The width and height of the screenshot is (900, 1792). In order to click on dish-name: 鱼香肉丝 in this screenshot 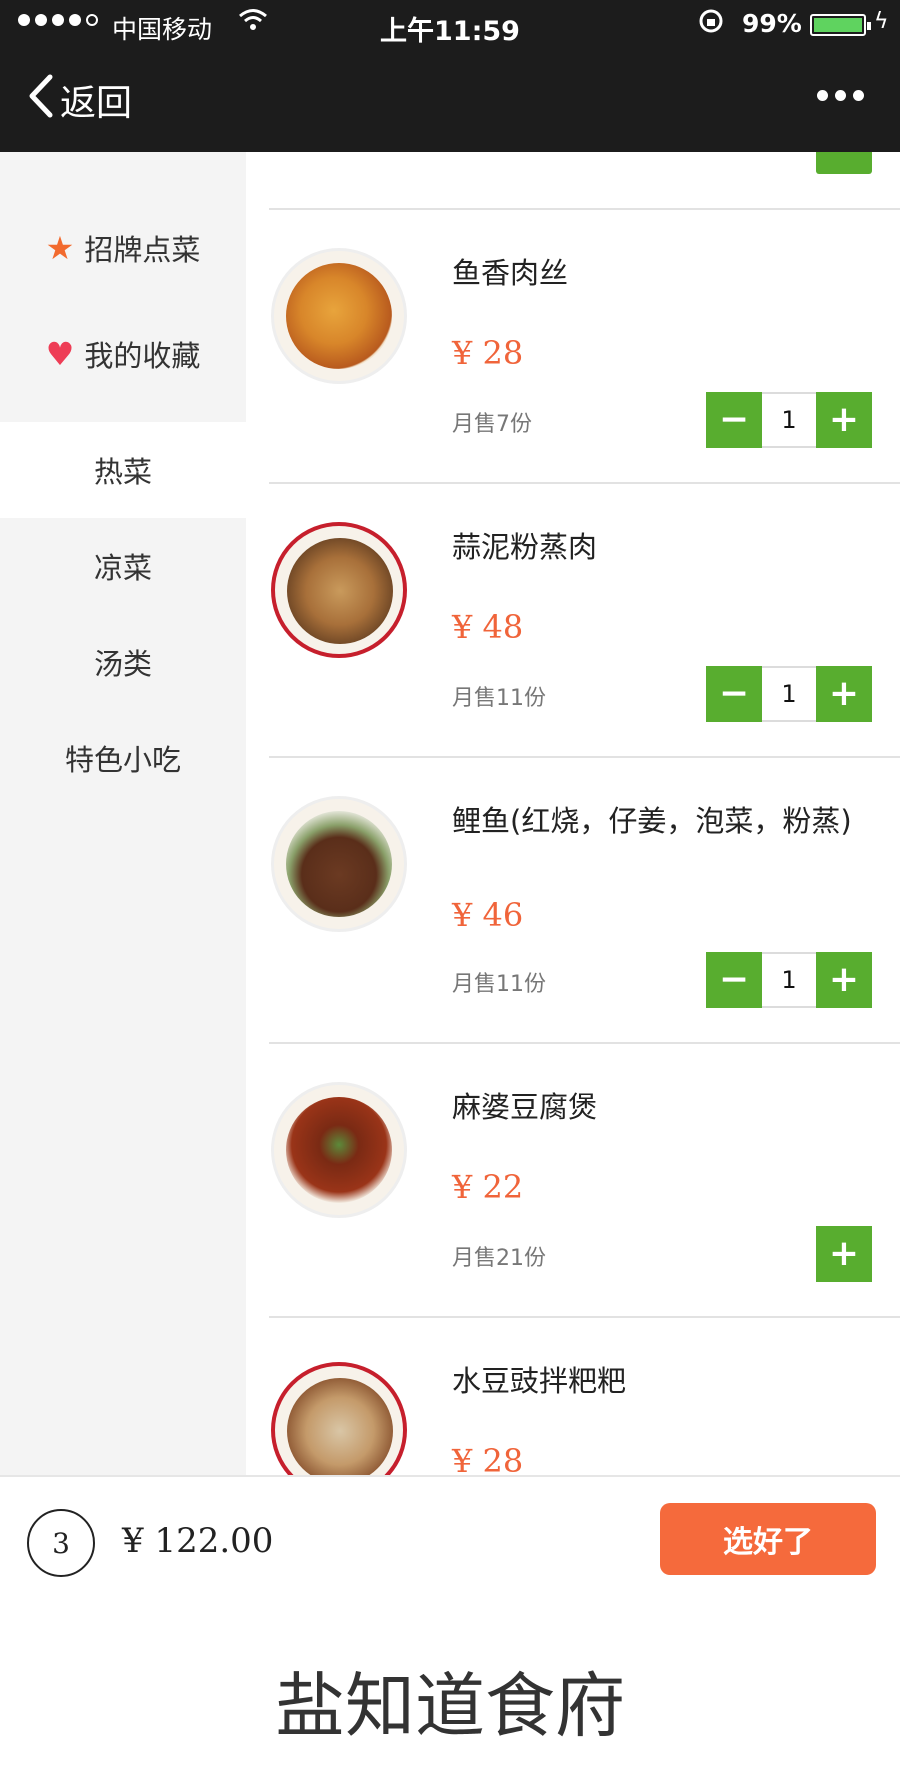, I will do `click(510, 273)`.